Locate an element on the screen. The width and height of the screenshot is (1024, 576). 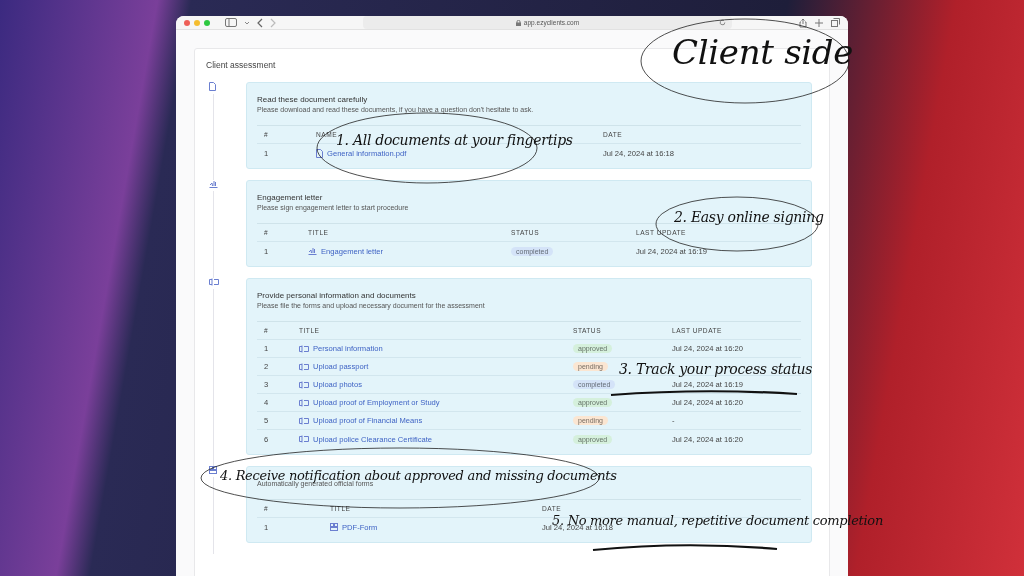
sidebar-icon is located at coordinates (231, 22).